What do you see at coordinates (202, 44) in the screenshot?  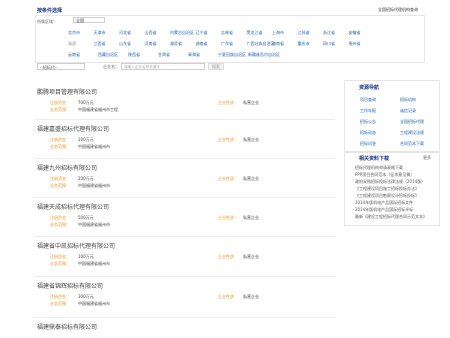 I see `province-option: 湖南省` at bounding box center [202, 44].